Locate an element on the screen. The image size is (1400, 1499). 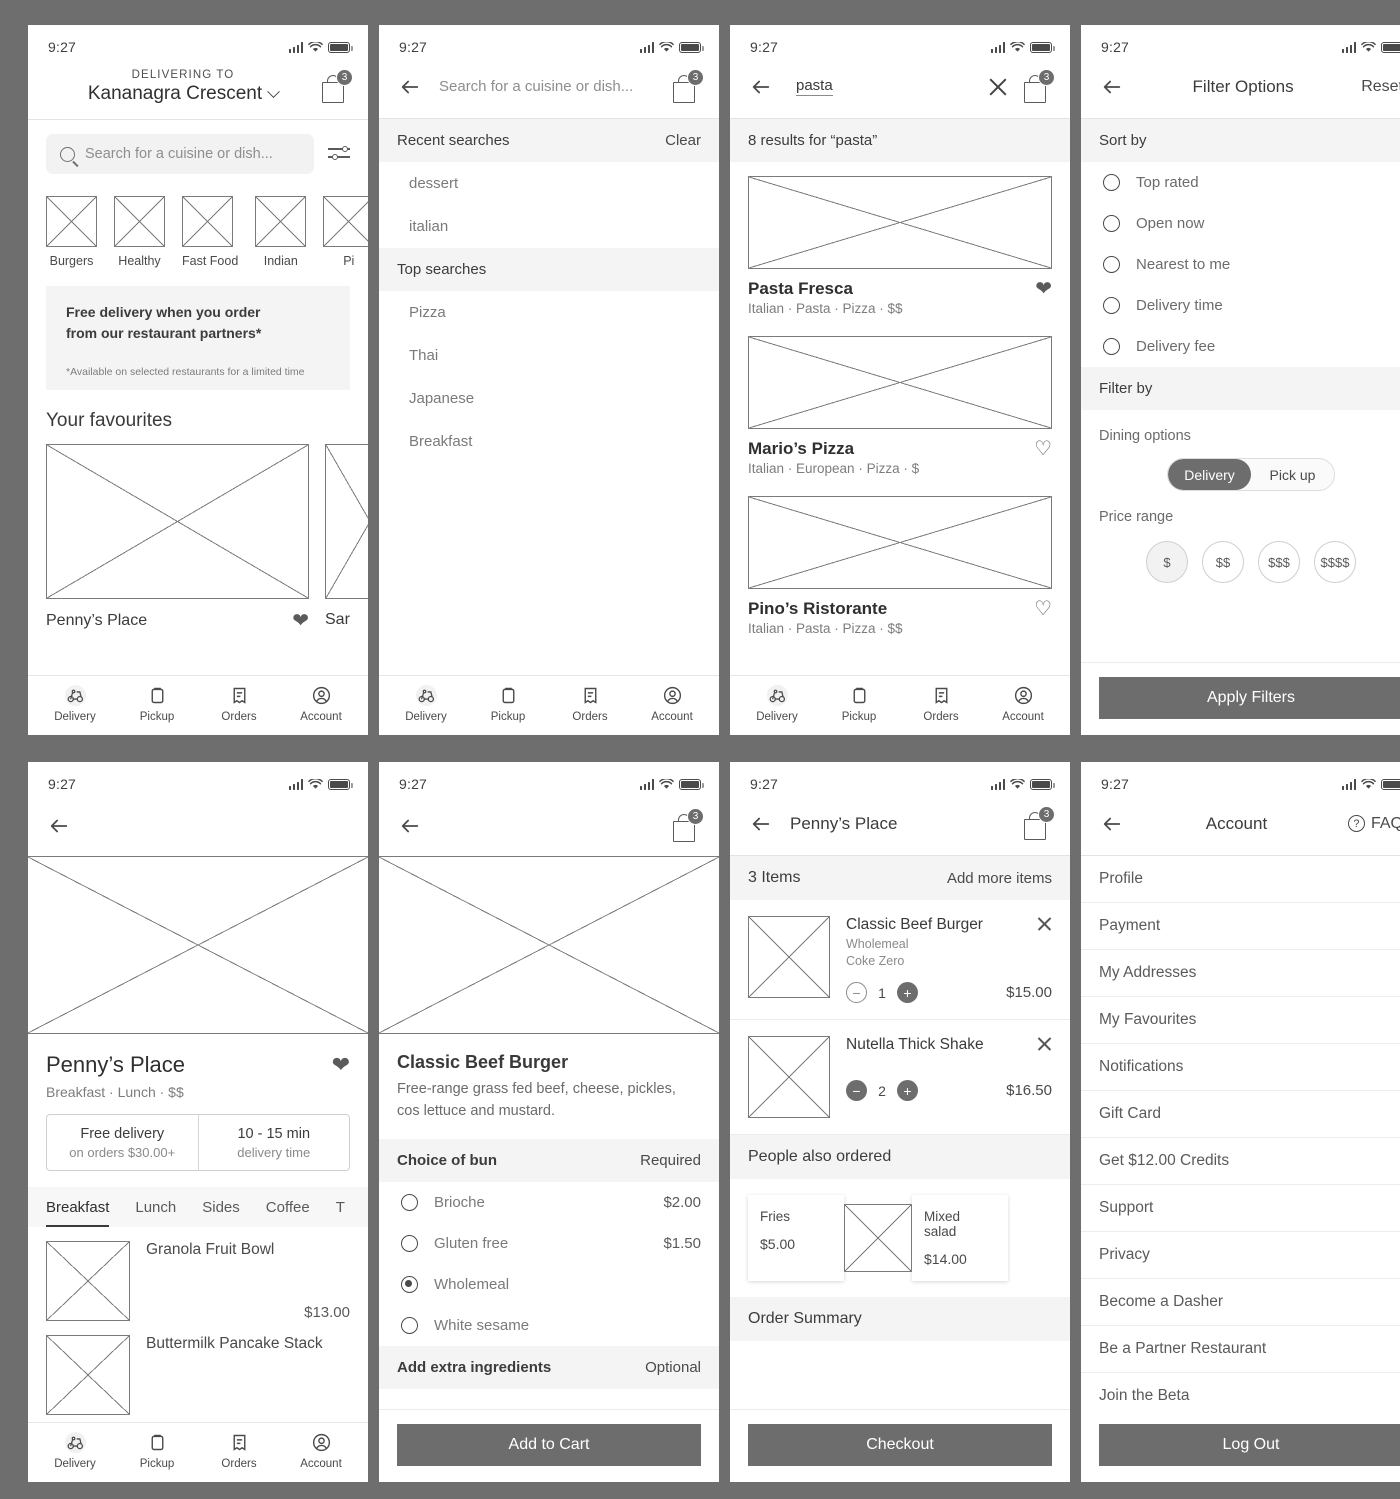
menu-item: Granola Fruit Bowl $13.00 is located at coordinates (198, 1274).